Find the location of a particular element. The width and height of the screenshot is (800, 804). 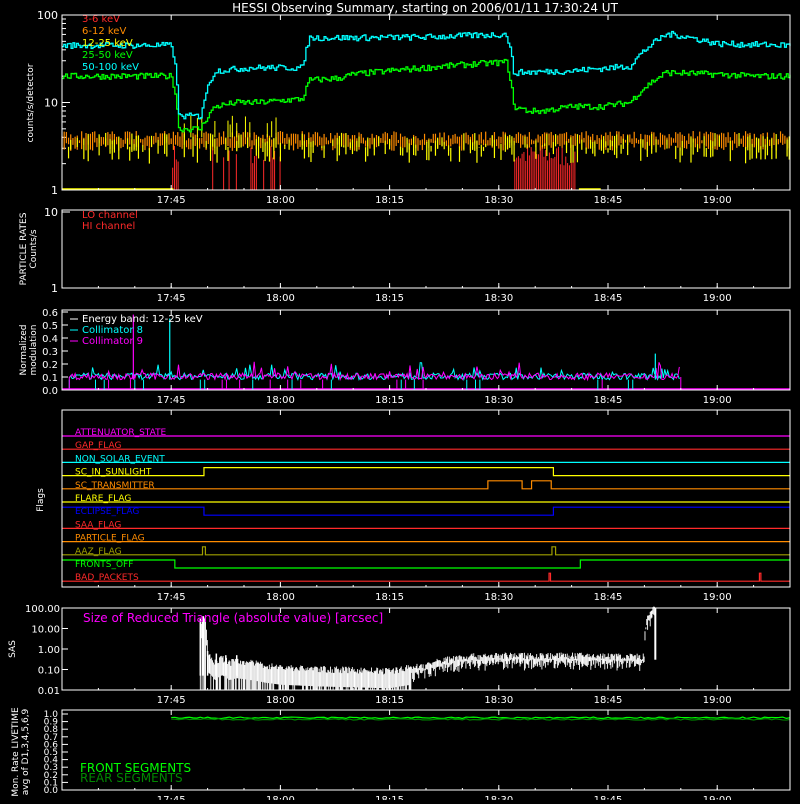

count-panel-xtick-label: 18:30 is located at coordinates (498, 200).